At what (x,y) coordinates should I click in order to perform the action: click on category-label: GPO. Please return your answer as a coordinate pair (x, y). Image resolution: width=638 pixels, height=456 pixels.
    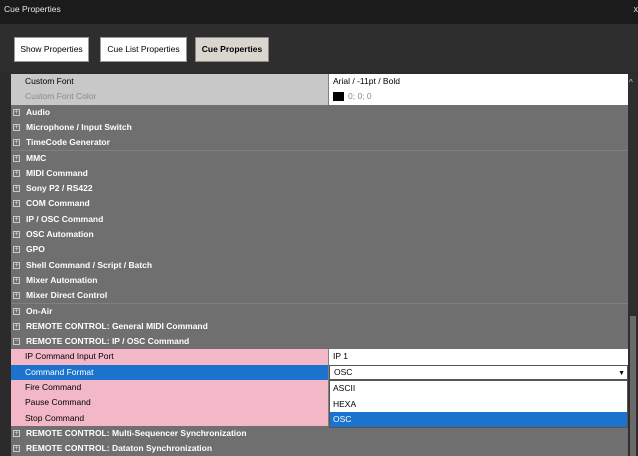
    Looking at the image, I should click on (35, 249).